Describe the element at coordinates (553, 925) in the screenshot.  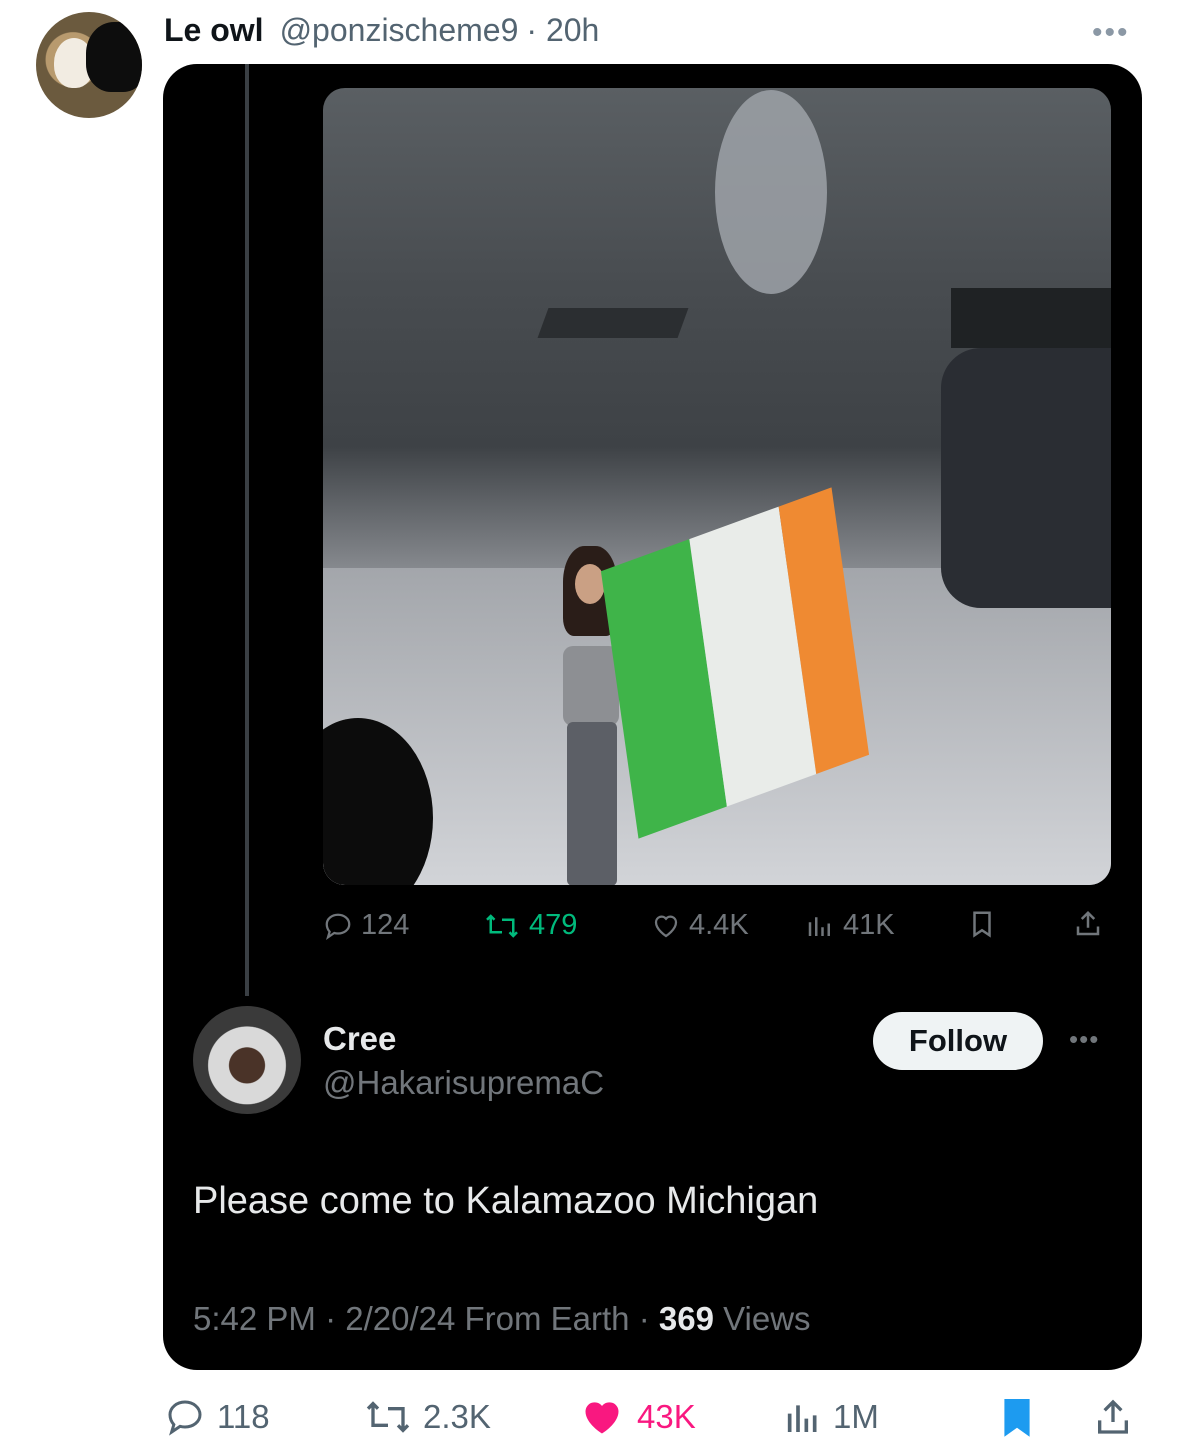
I see `retweet-count: 479` at that location.